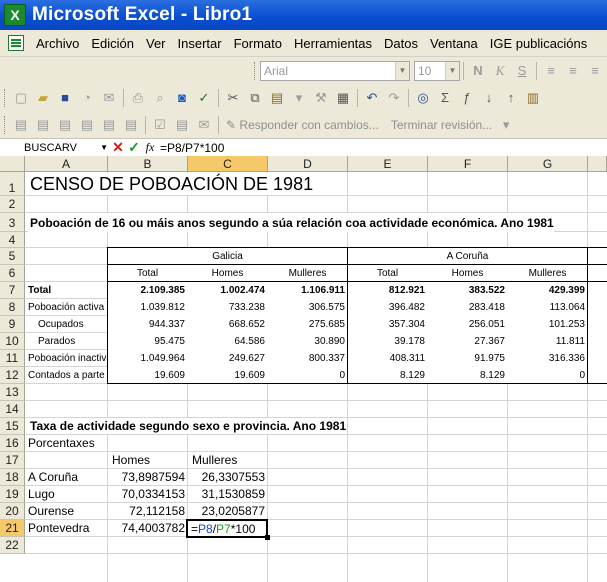 Image resolution: width=607 pixels, height=582 pixels. What do you see at coordinates (66, 494) in the screenshot?
I see `rate-province: Lugo` at bounding box center [66, 494].